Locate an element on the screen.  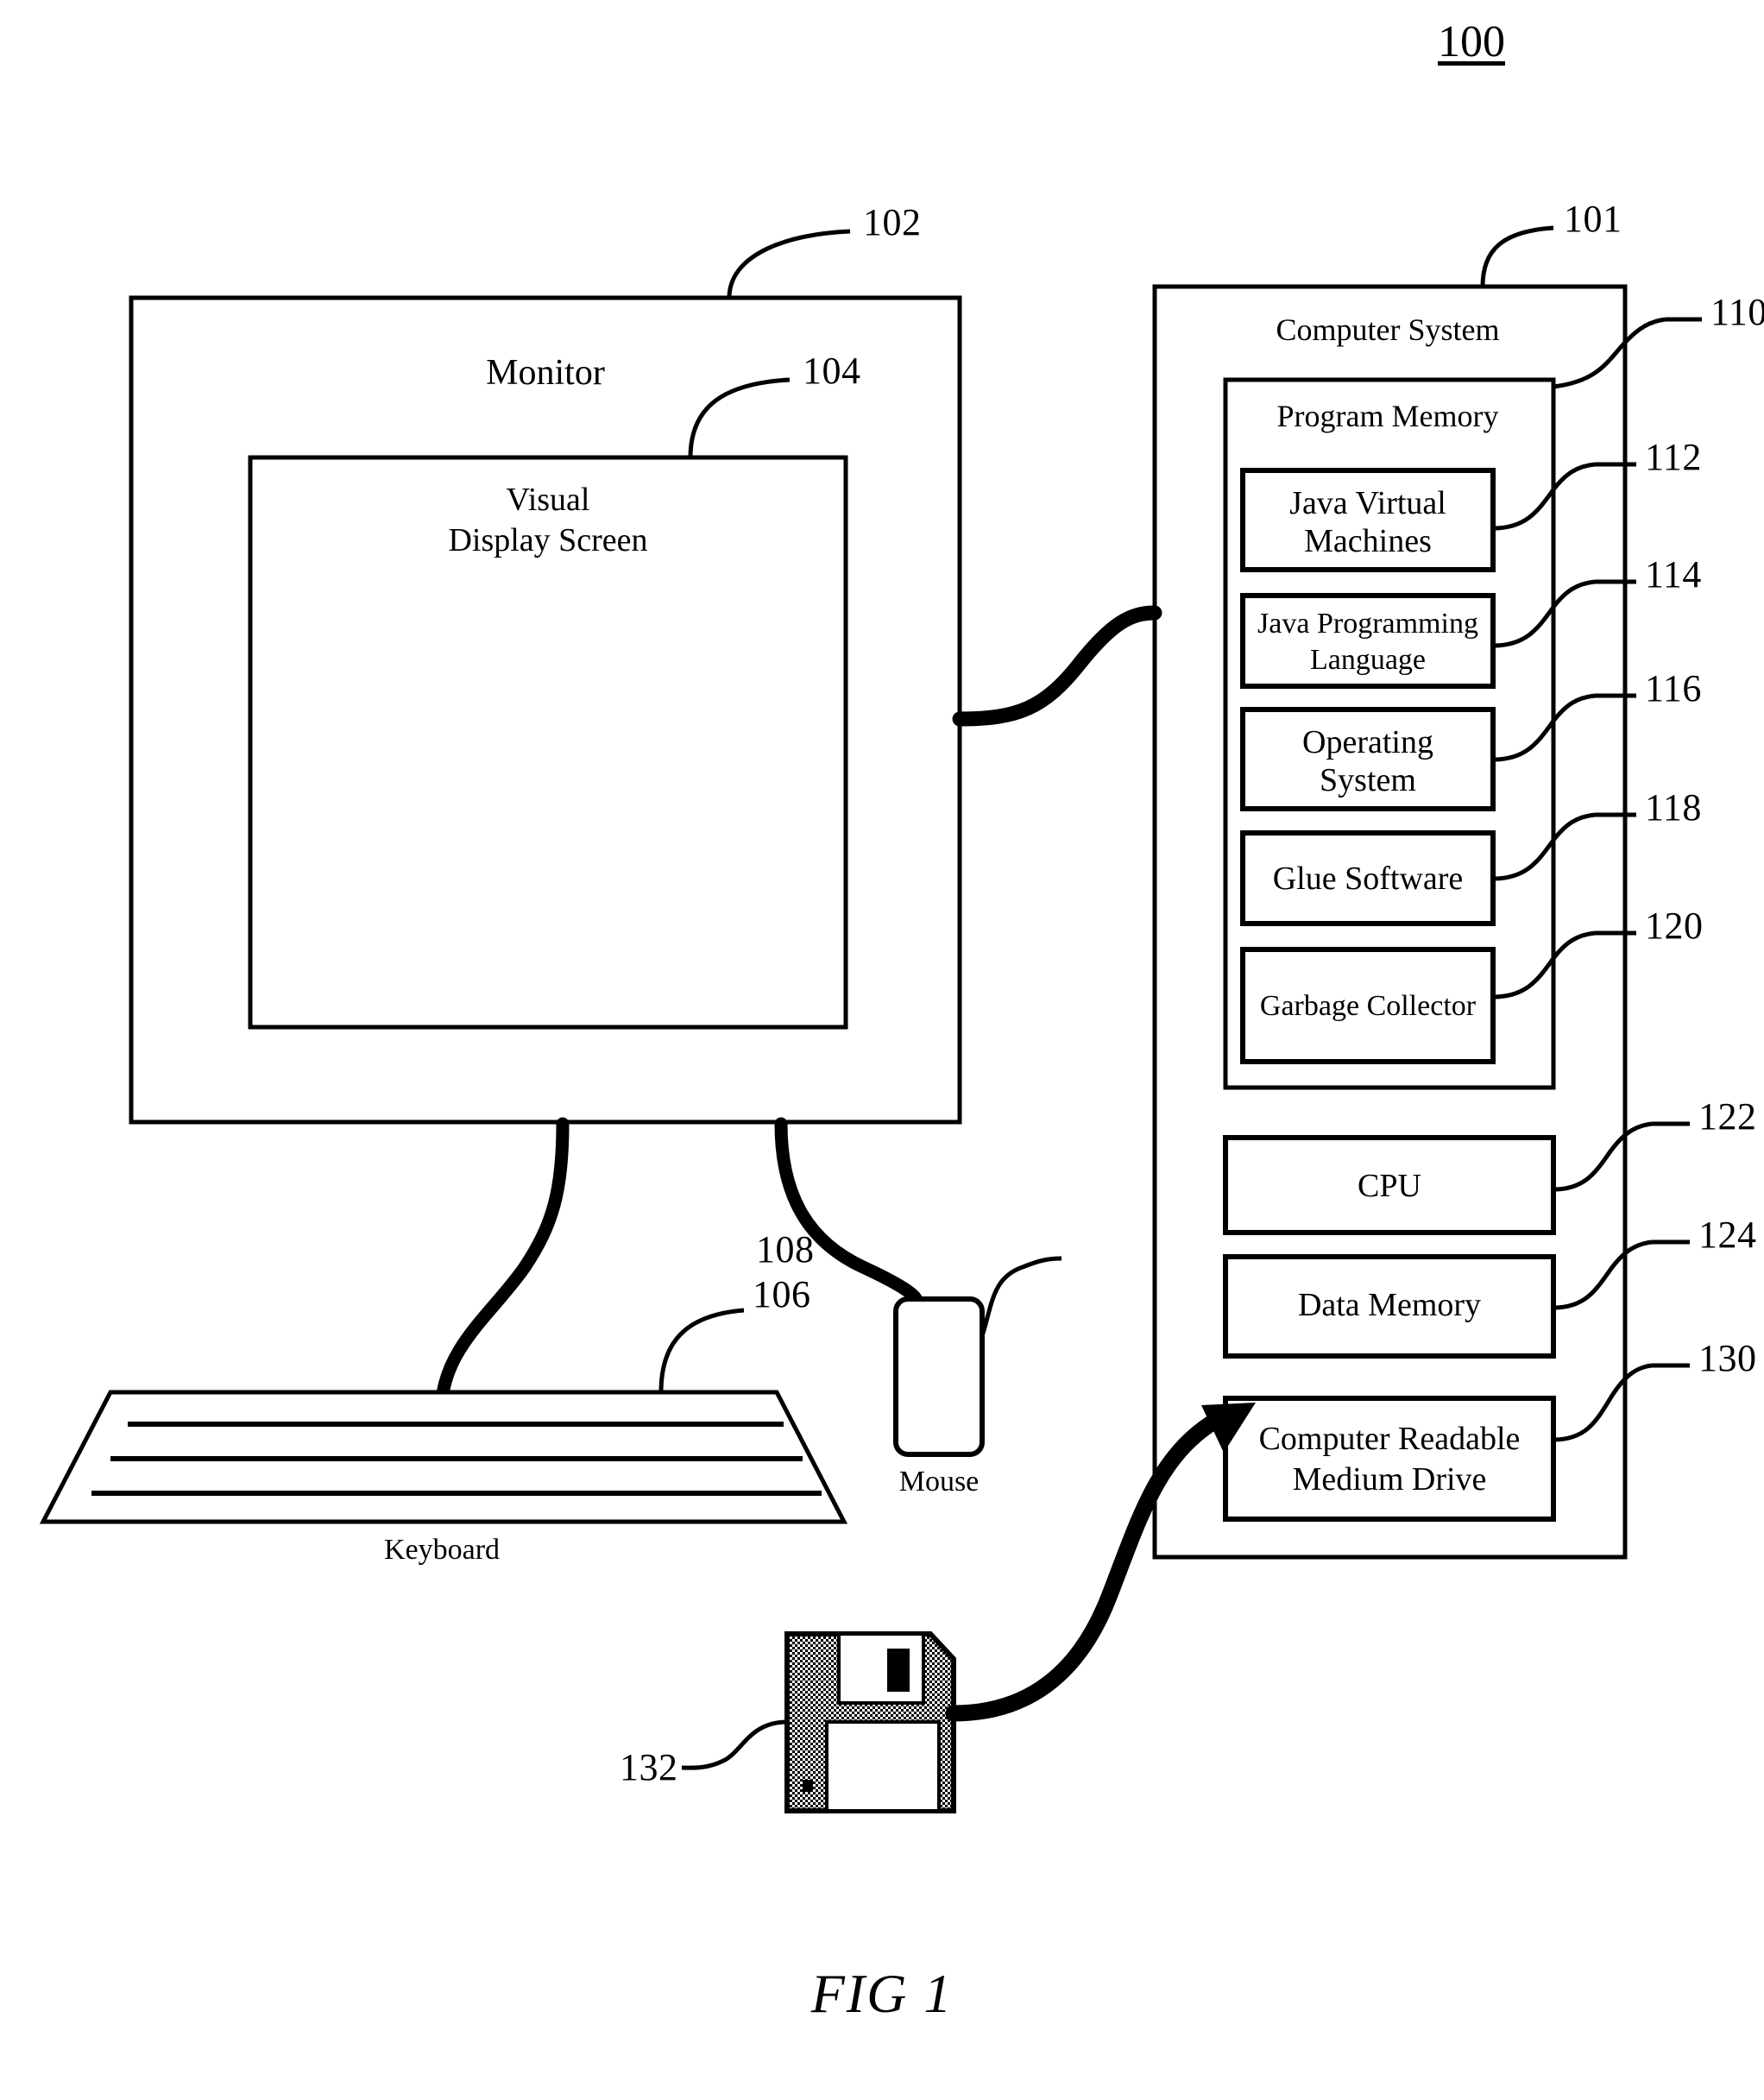
ref-110: 110 is located at coordinates (1737, 312).